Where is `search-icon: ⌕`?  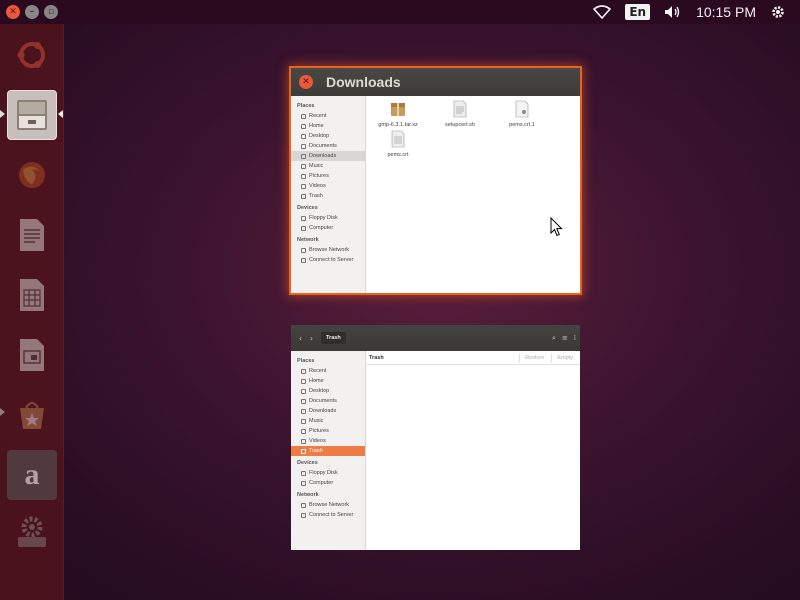
search-icon: ⌕ is located at coordinates (554, 338).